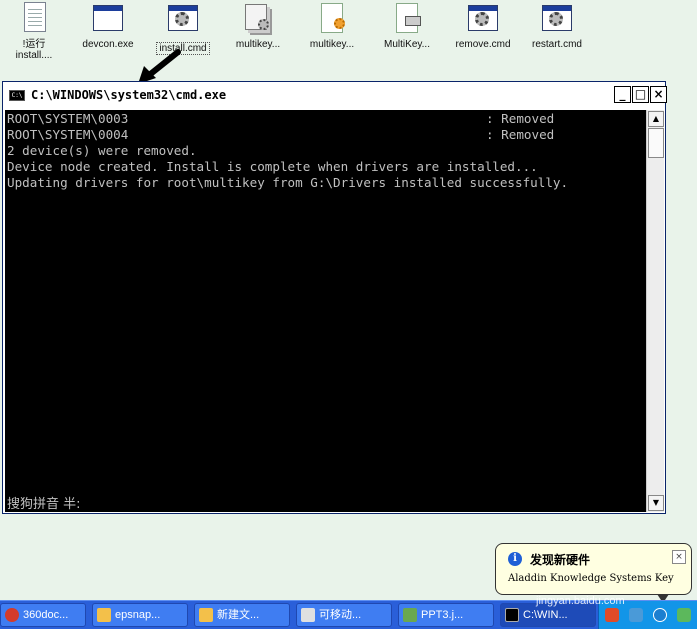  I want to click on balloon-text: Aladdin Knowledge Systems Key, so click(591, 578).